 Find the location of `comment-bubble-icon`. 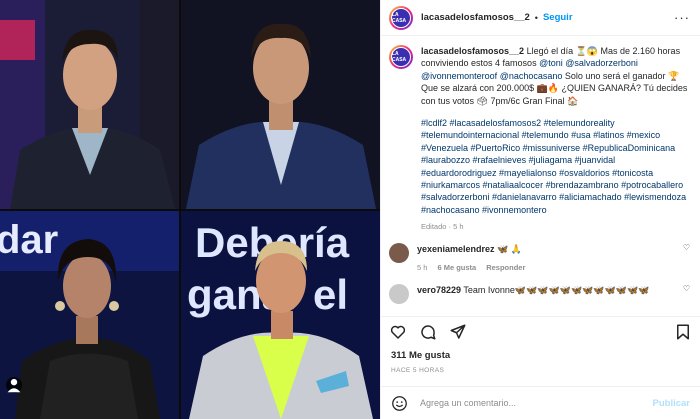

comment-bubble-icon is located at coordinates (428, 332).